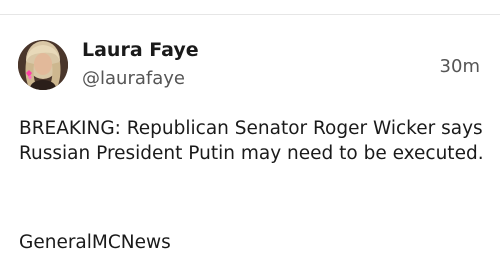  I want to click on avatar-image, so click(43, 65).